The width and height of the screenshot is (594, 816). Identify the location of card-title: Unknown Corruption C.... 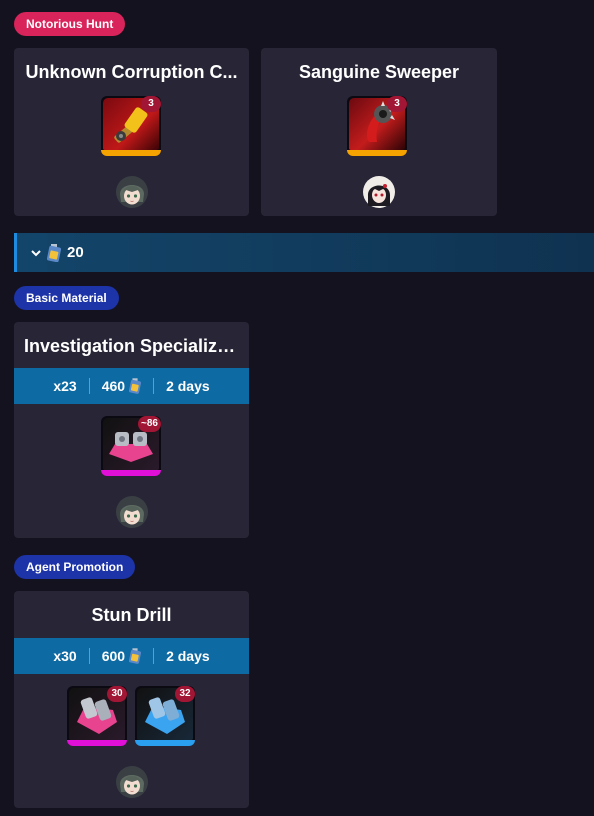
(131, 72).